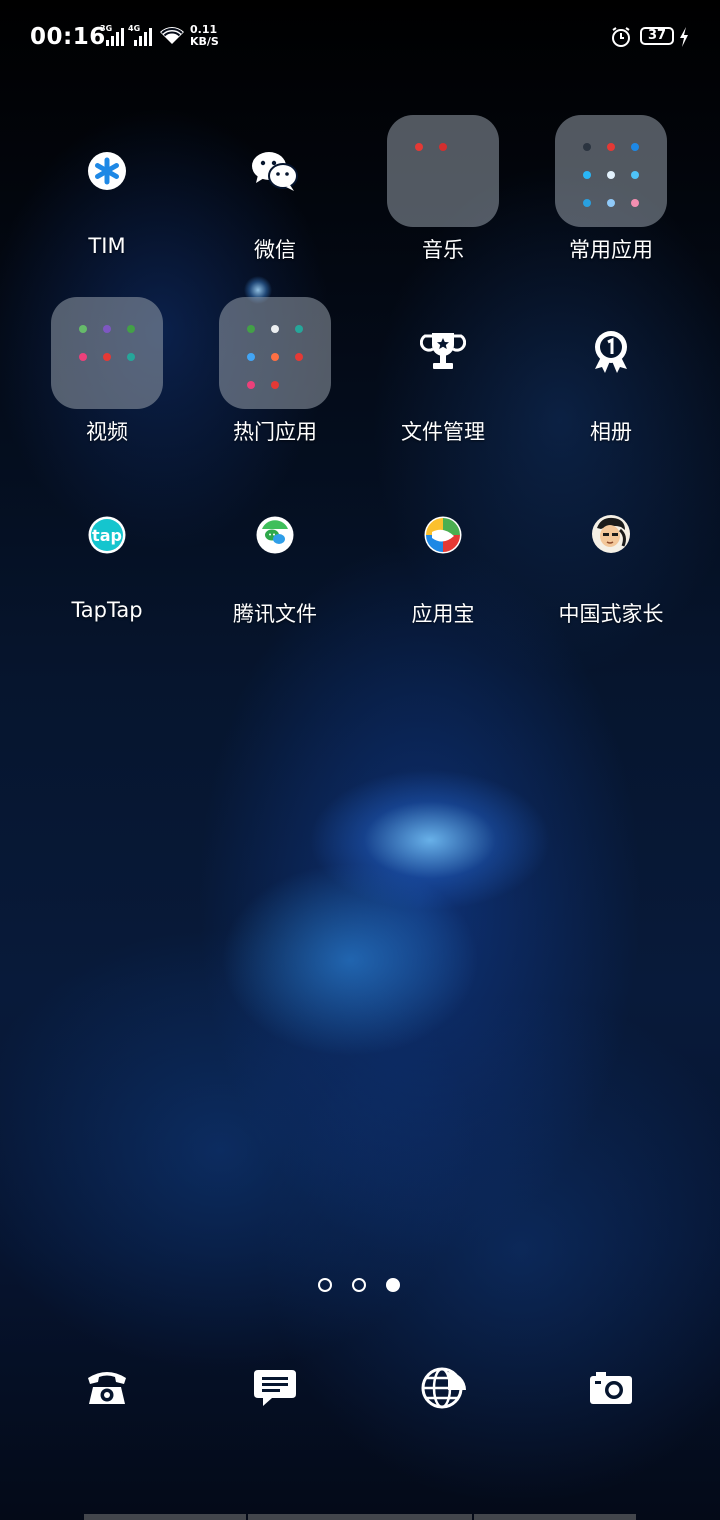  Describe the element at coordinates (68, 37) in the screenshot. I see `clock: 00:16` at that location.